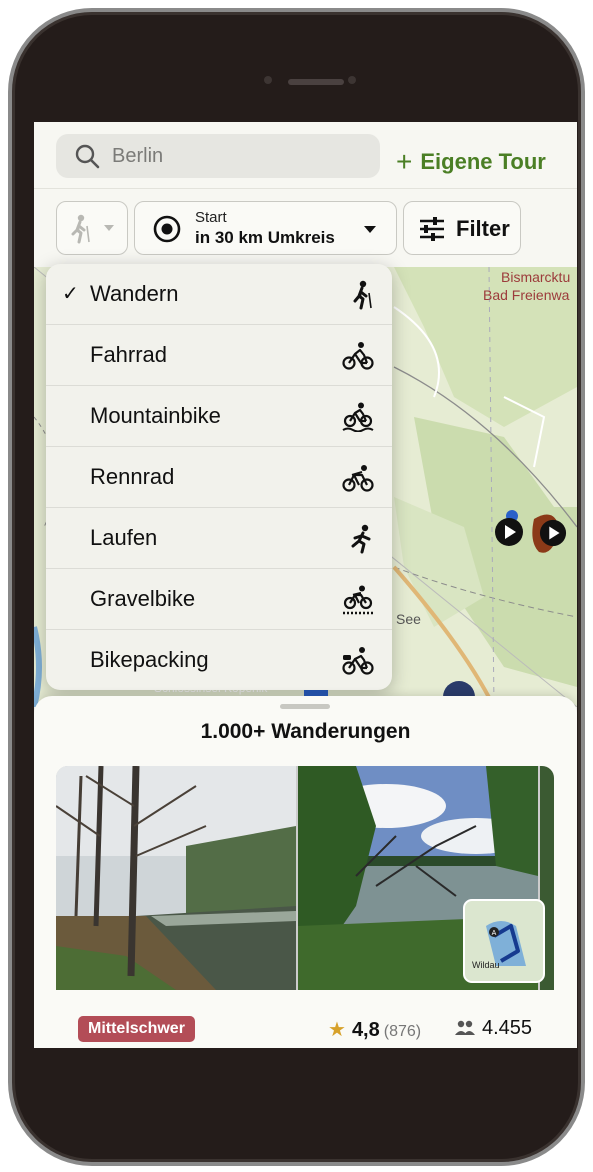 The width and height of the screenshot is (593, 1172). What do you see at coordinates (265, 237) in the screenshot?
I see `radius-label: in 30 km Umkreis` at bounding box center [265, 237].